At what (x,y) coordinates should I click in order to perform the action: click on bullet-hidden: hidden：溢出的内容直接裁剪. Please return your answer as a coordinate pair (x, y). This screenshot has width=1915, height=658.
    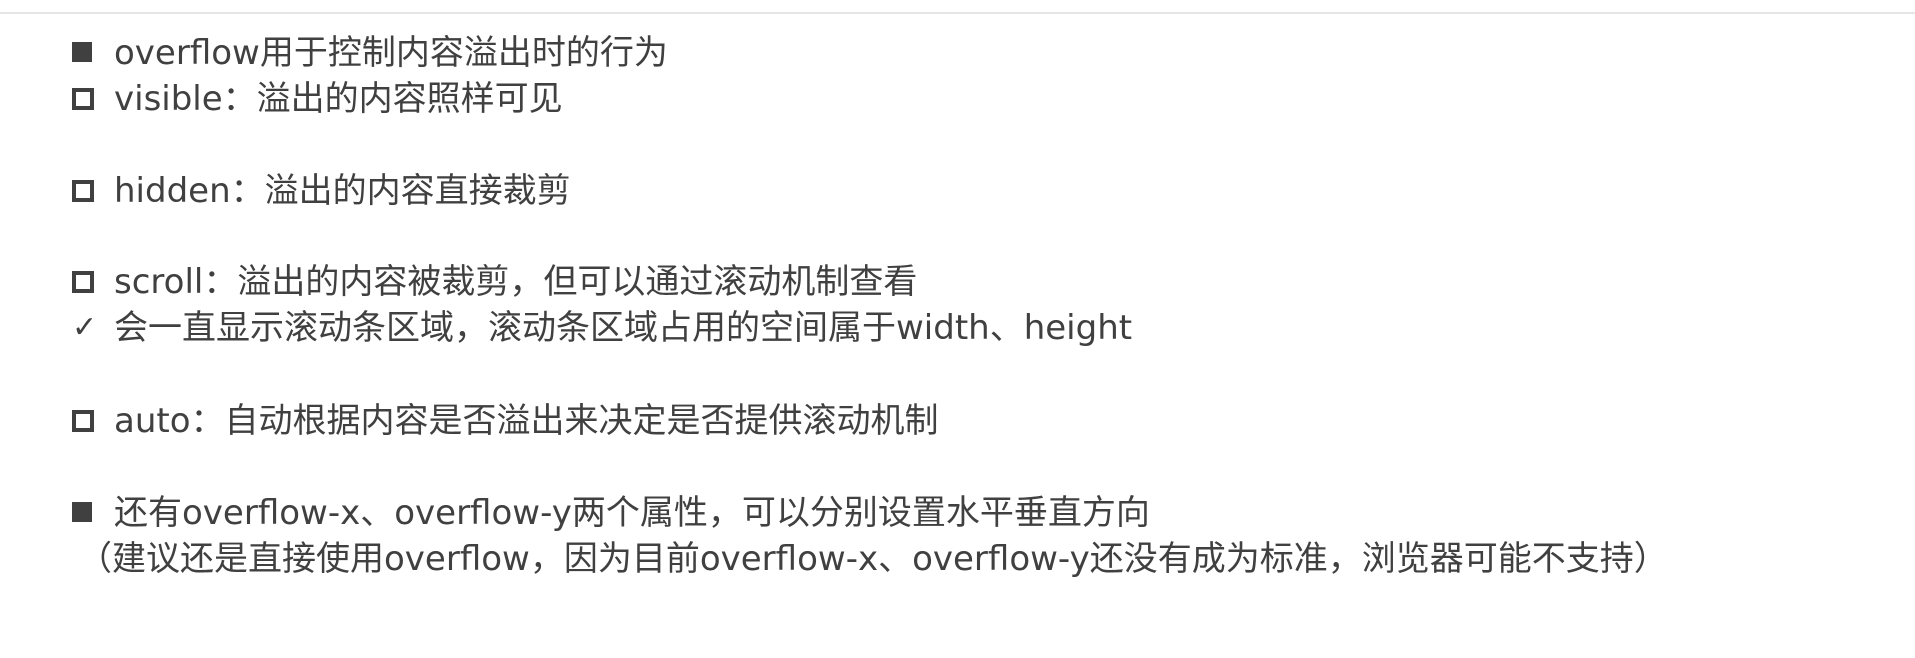
    Looking at the image, I should click on (321, 191).